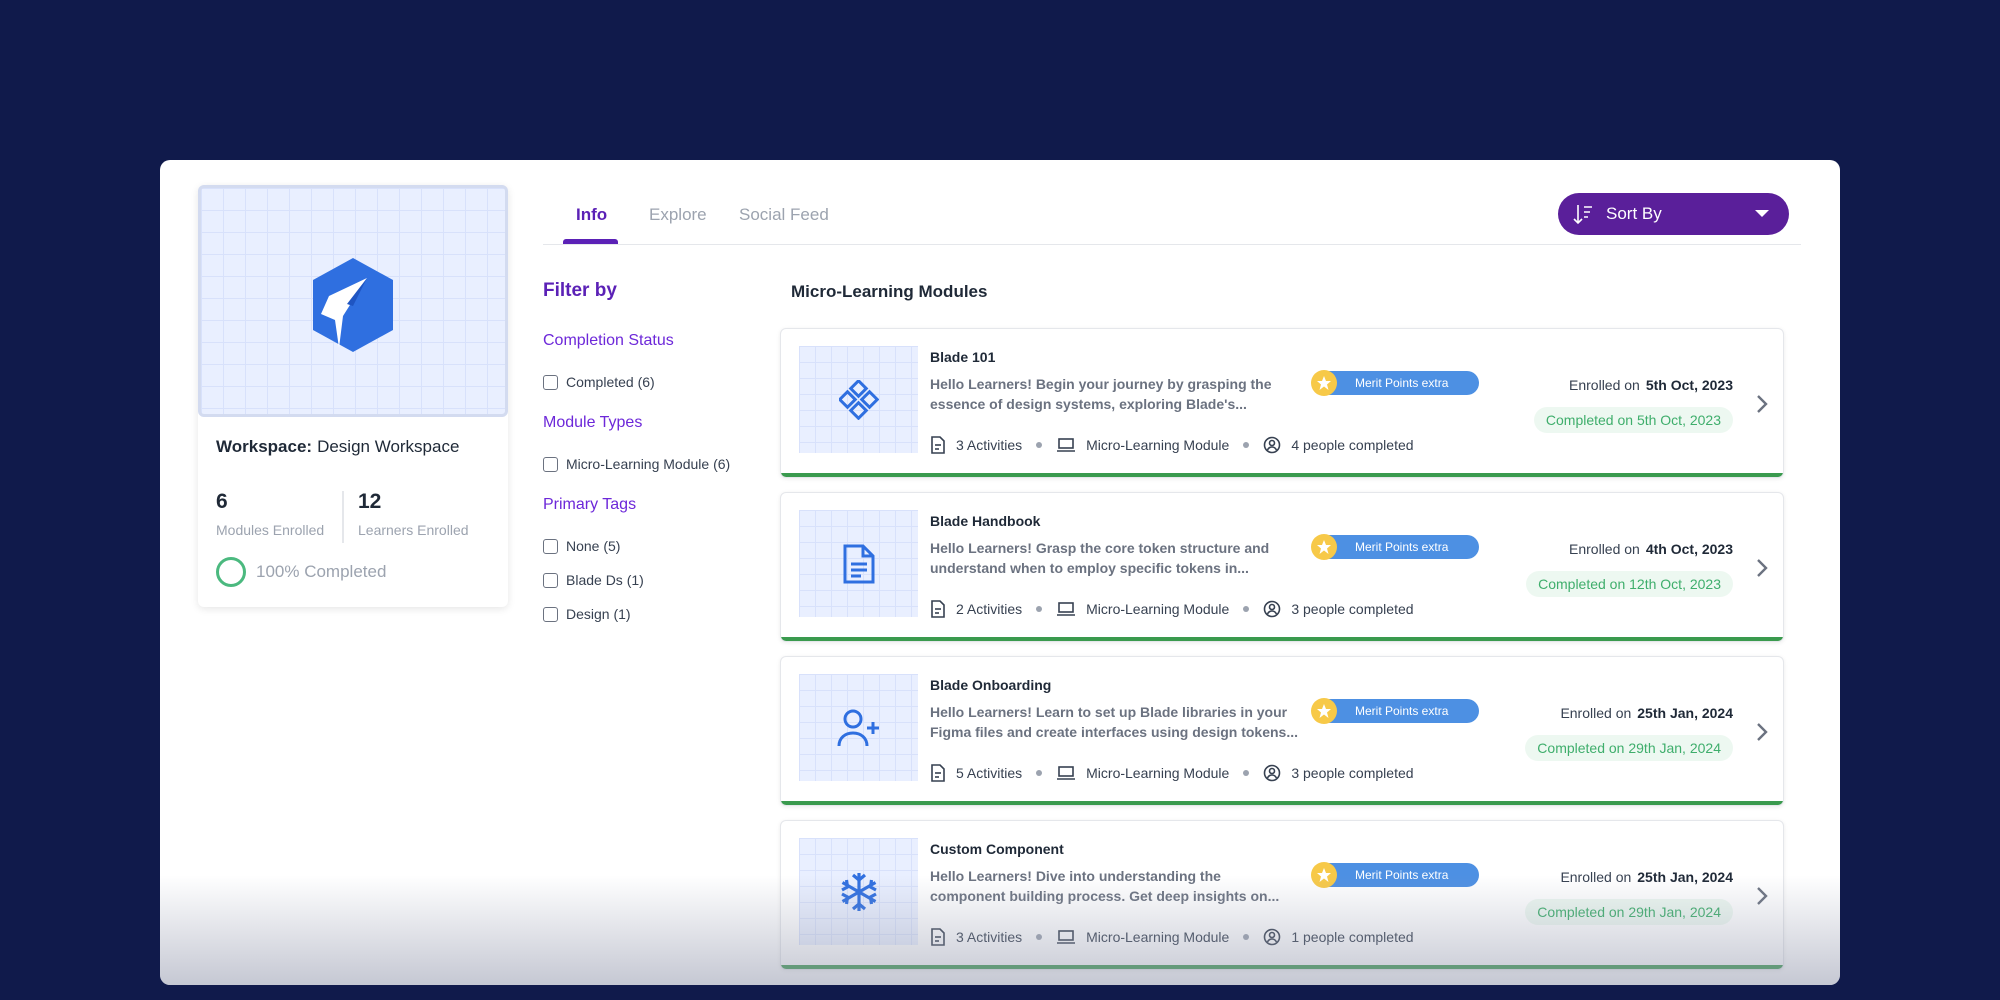 This screenshot has width=2000, height=1000. Describe the element at coordinates (1685, 713) in the screenshot. I see `enrolled-date: 25th Jan, 2024` at that location.